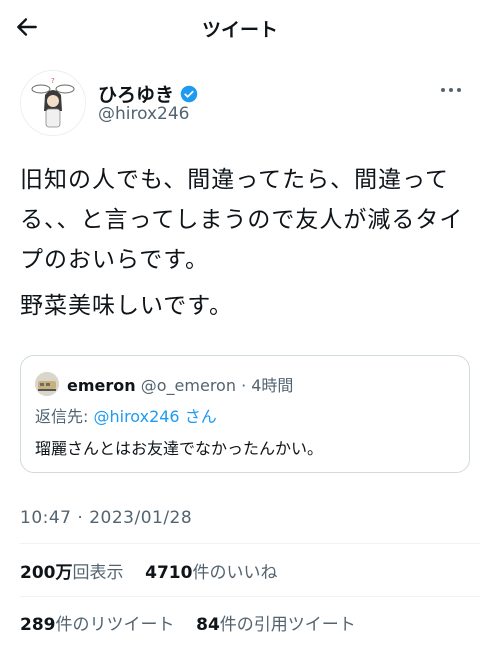  I want to click on author-handle: @hirox246, so click(144, 114).